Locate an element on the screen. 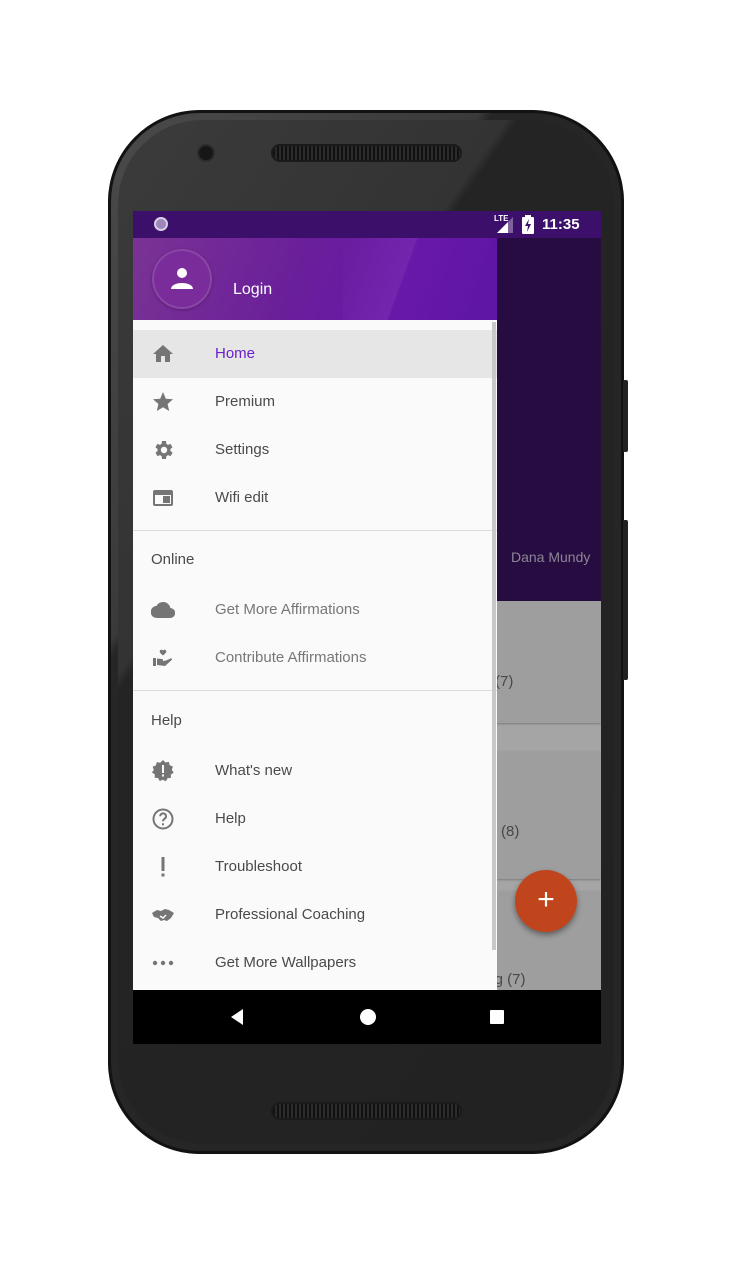  circle-notification-icon is located at coordinates (161, 224).